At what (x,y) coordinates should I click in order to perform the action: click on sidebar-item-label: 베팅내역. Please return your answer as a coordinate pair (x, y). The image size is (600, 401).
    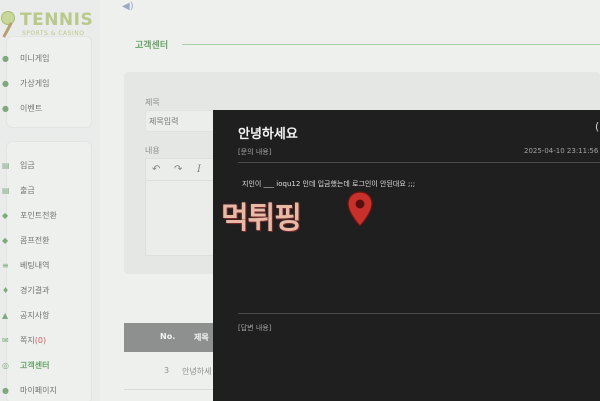
    Looking at the image, I should click on (35, 265).